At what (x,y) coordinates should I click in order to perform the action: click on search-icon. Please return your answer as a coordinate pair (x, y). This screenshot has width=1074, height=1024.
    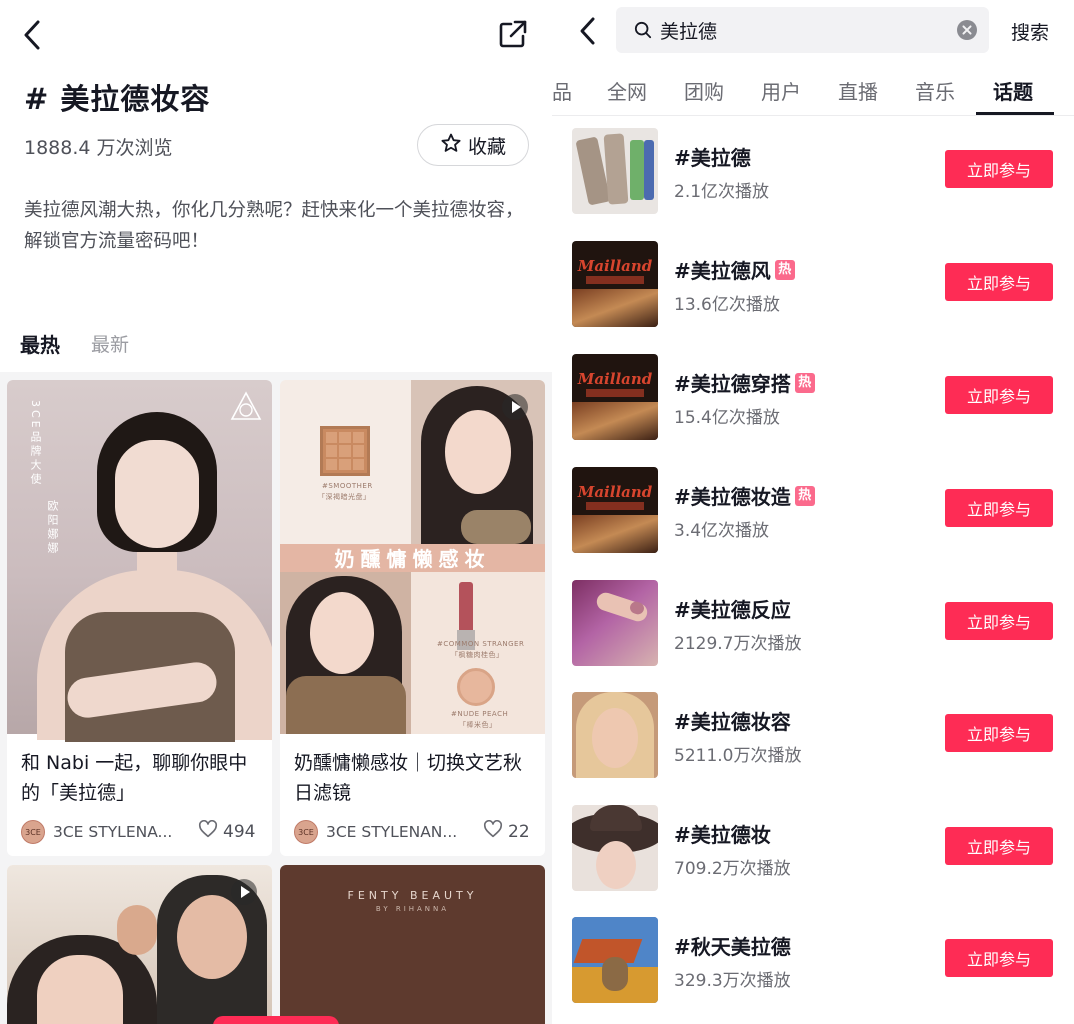
    Looking at the image, I should click on (643, 30).